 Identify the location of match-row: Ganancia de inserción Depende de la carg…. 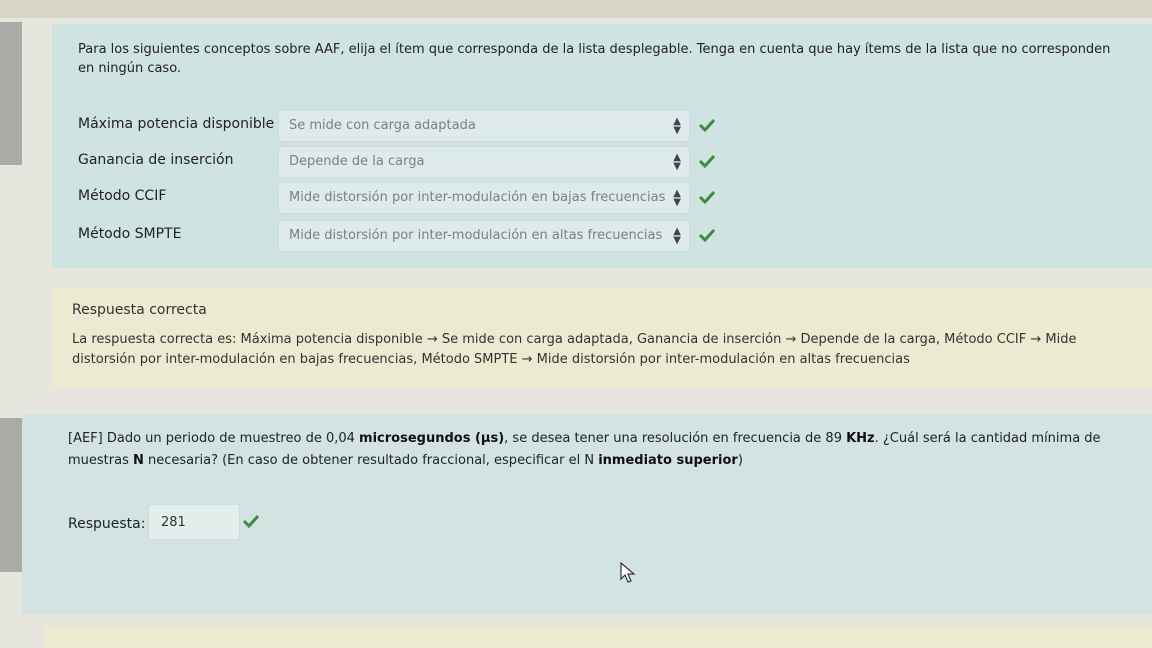
(602, 162).